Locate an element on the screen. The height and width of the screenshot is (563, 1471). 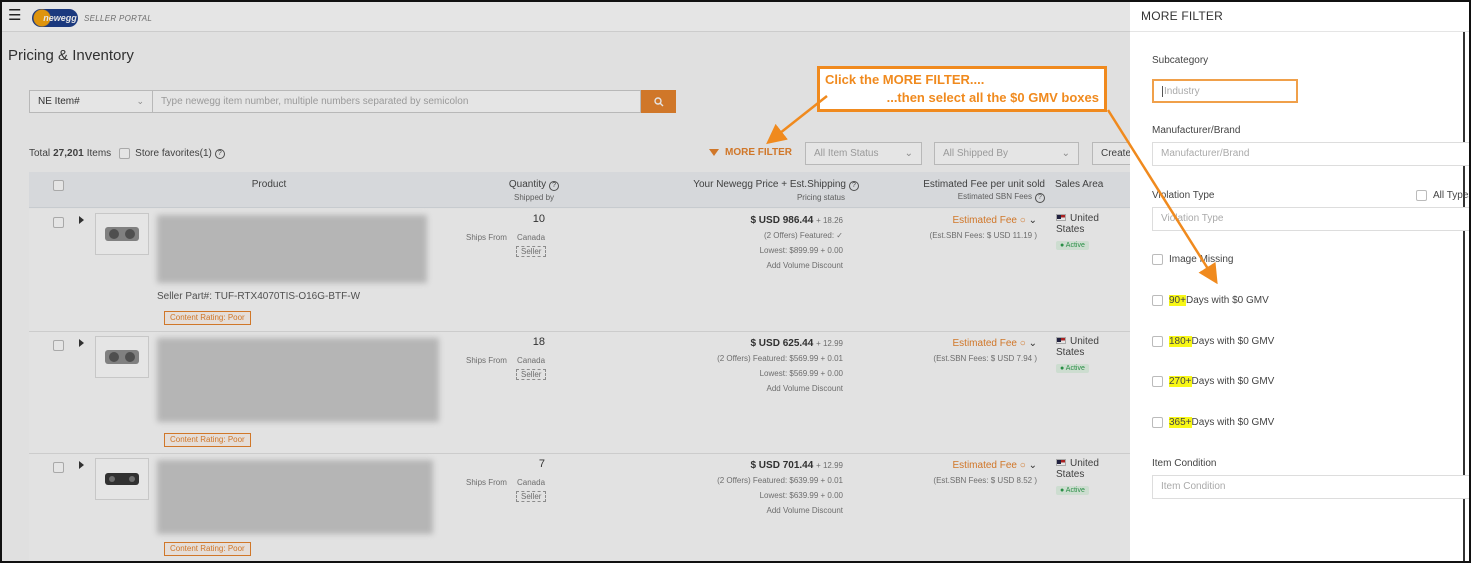
subcategory-placeholder: Industry is located at coordinates (1182, 92).